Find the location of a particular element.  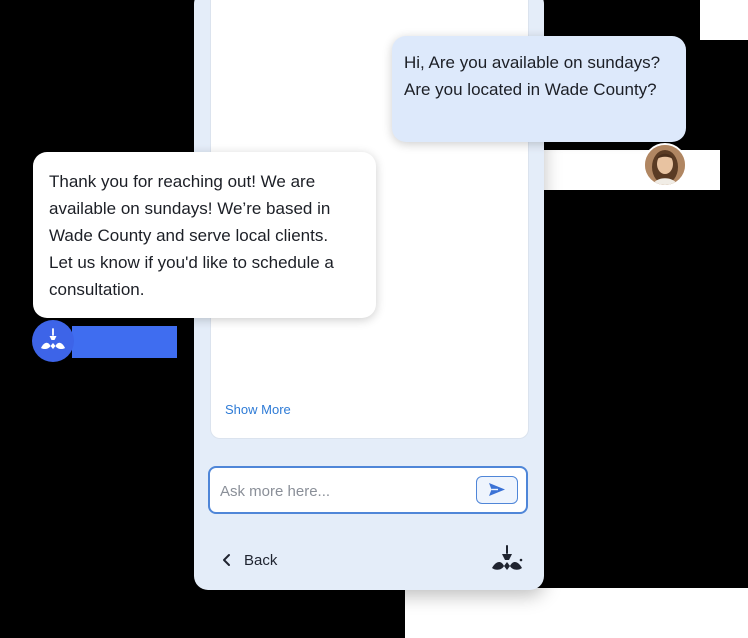

bot-label-bar is located at coordinates (124, 342).